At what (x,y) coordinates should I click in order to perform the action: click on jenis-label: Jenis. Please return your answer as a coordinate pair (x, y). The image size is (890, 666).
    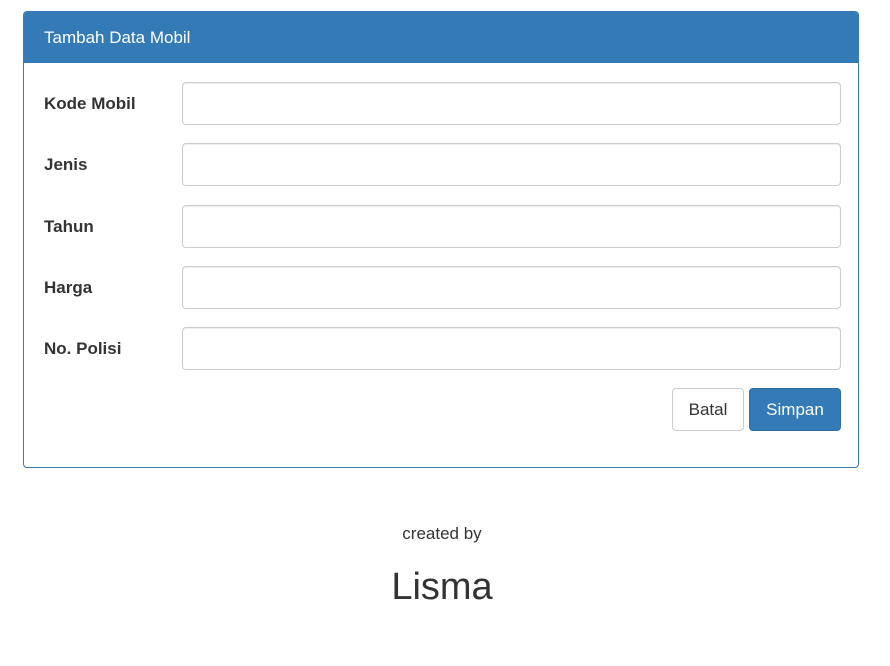
    Looking at the image, I should click on (66, 164).